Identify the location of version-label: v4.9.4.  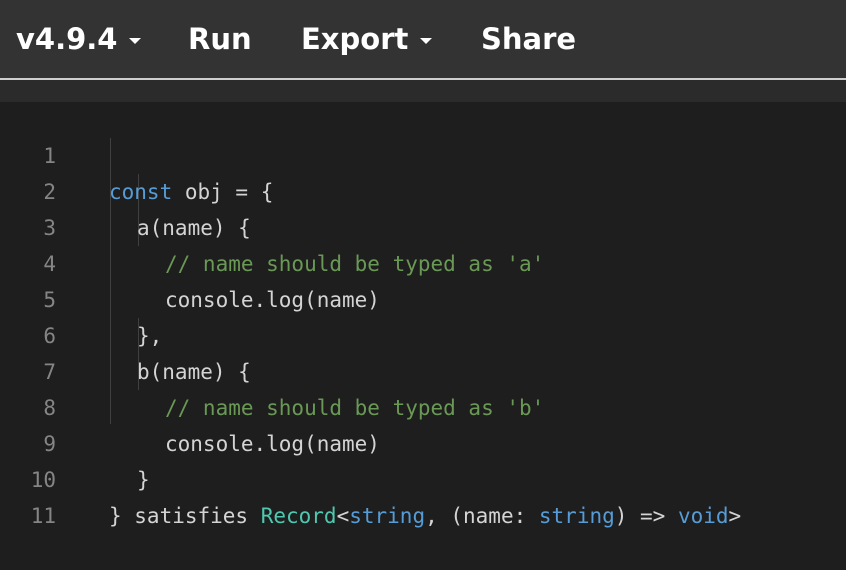
(67, 39).